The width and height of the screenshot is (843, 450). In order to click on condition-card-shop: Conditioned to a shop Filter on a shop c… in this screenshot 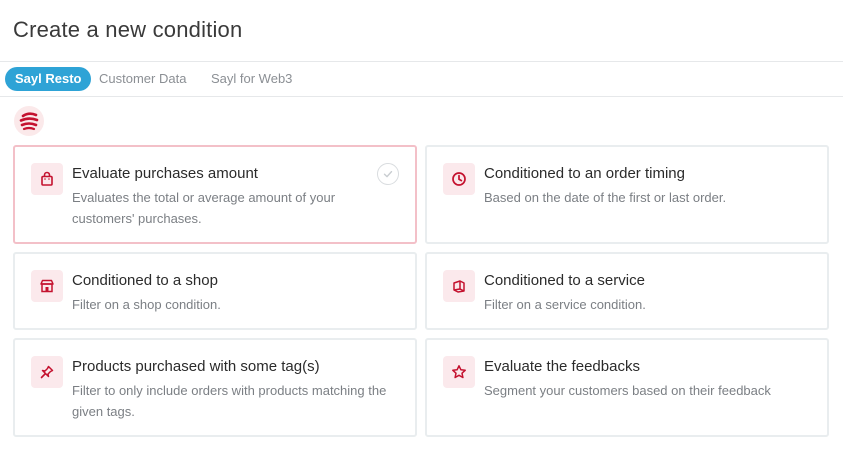, I will do `click(215, 291)`.